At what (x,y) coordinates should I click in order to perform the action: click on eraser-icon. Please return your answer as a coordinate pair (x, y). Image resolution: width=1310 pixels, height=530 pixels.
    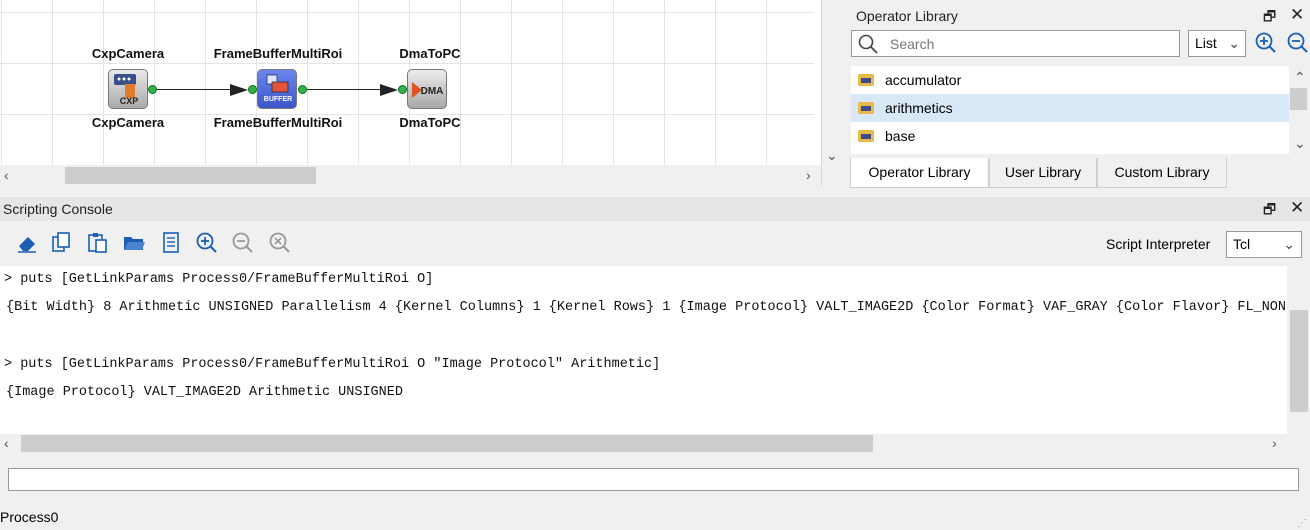
    Looking at the image, I should click on (27, 243).